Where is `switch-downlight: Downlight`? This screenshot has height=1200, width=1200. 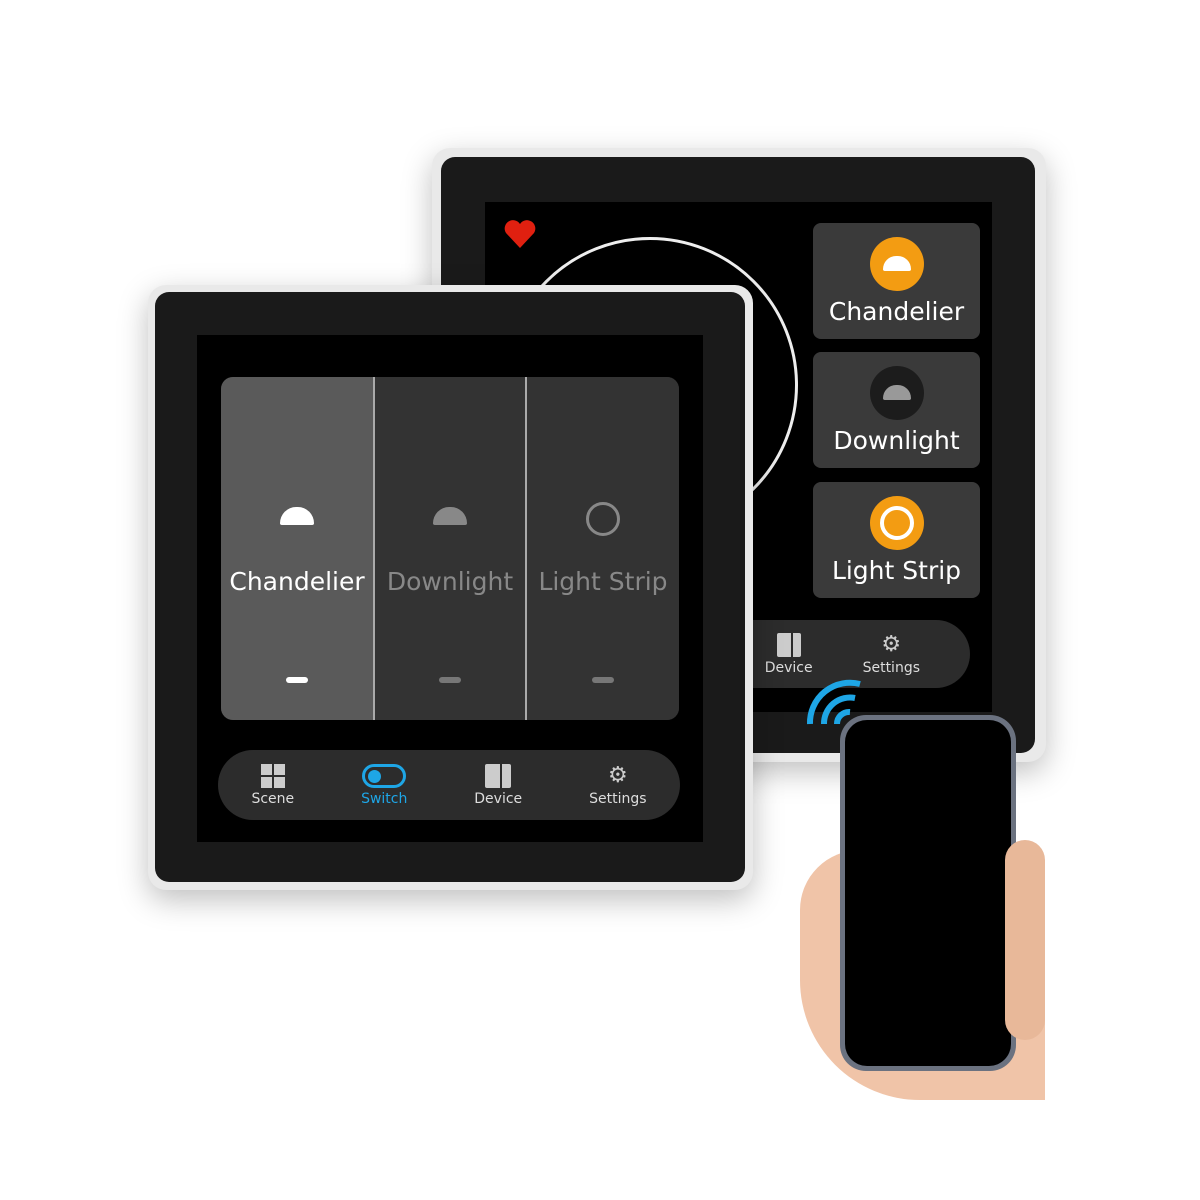 switch-downlight: Downlight is located at coordinates (450, 548).